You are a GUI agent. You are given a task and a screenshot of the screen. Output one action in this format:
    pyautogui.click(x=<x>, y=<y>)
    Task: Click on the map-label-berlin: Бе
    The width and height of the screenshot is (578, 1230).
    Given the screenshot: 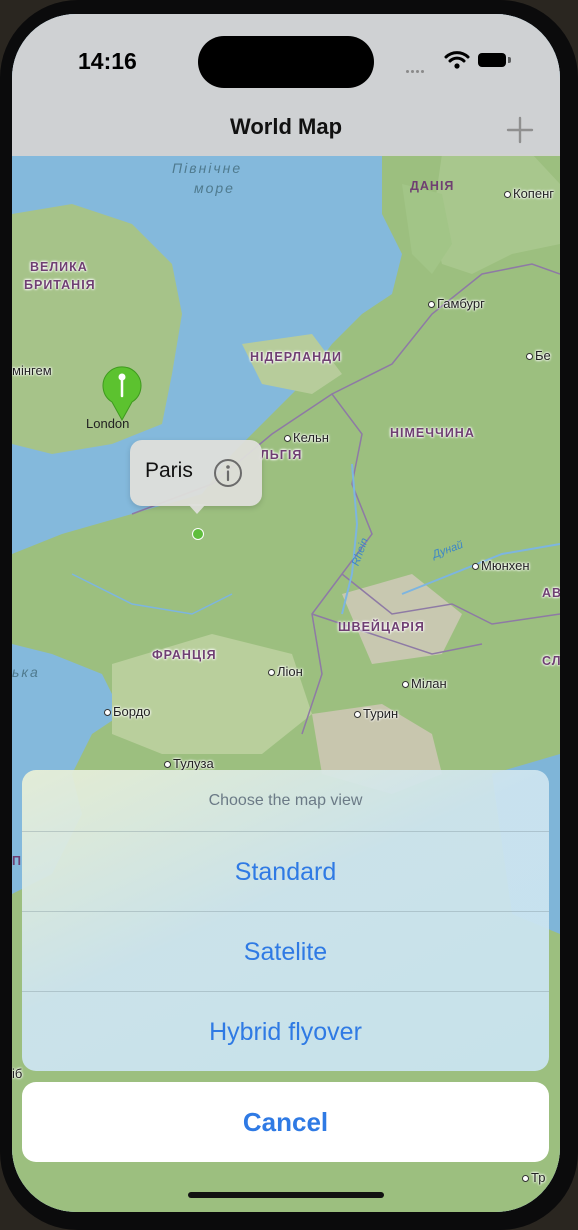 What is the action you would take?
    pyautogui.click(x=538, y=355)
    